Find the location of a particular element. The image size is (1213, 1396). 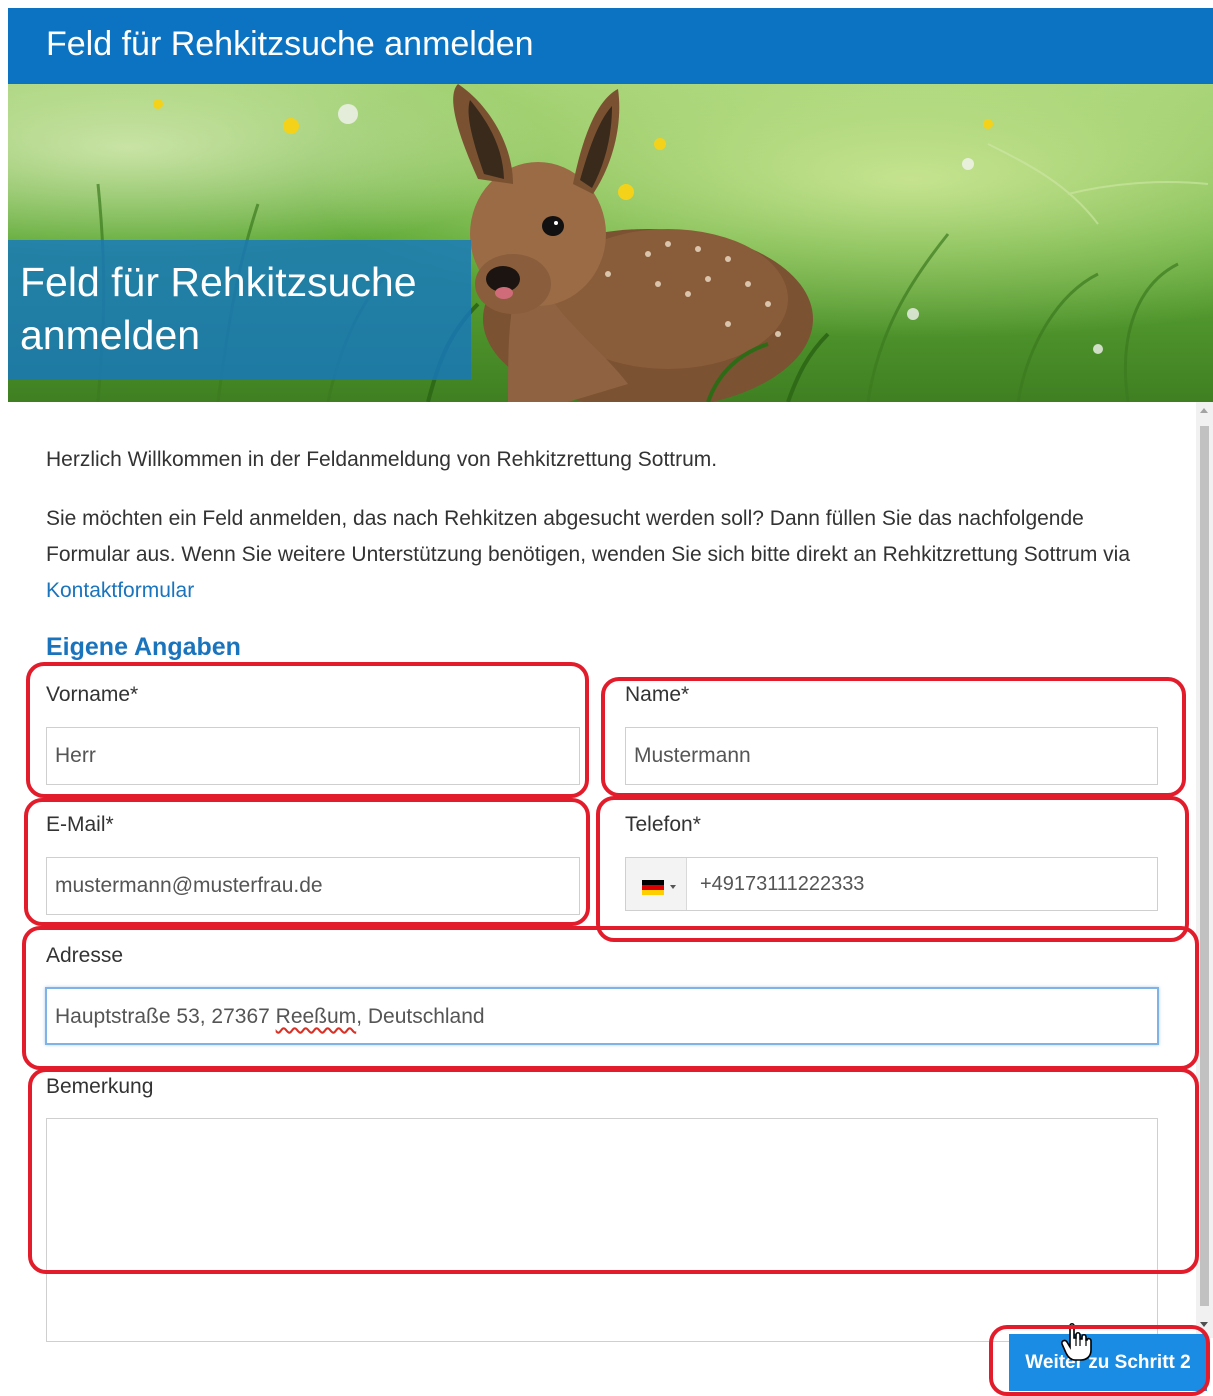

email-label: E-Mail* is located at coordinates (80, 824).